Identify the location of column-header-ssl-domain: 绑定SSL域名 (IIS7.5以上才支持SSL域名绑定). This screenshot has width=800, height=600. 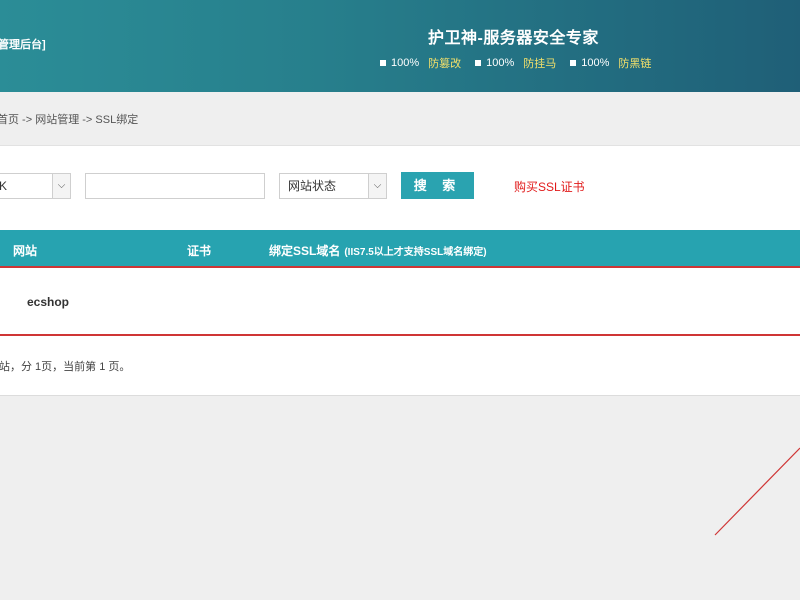
(378, 250).